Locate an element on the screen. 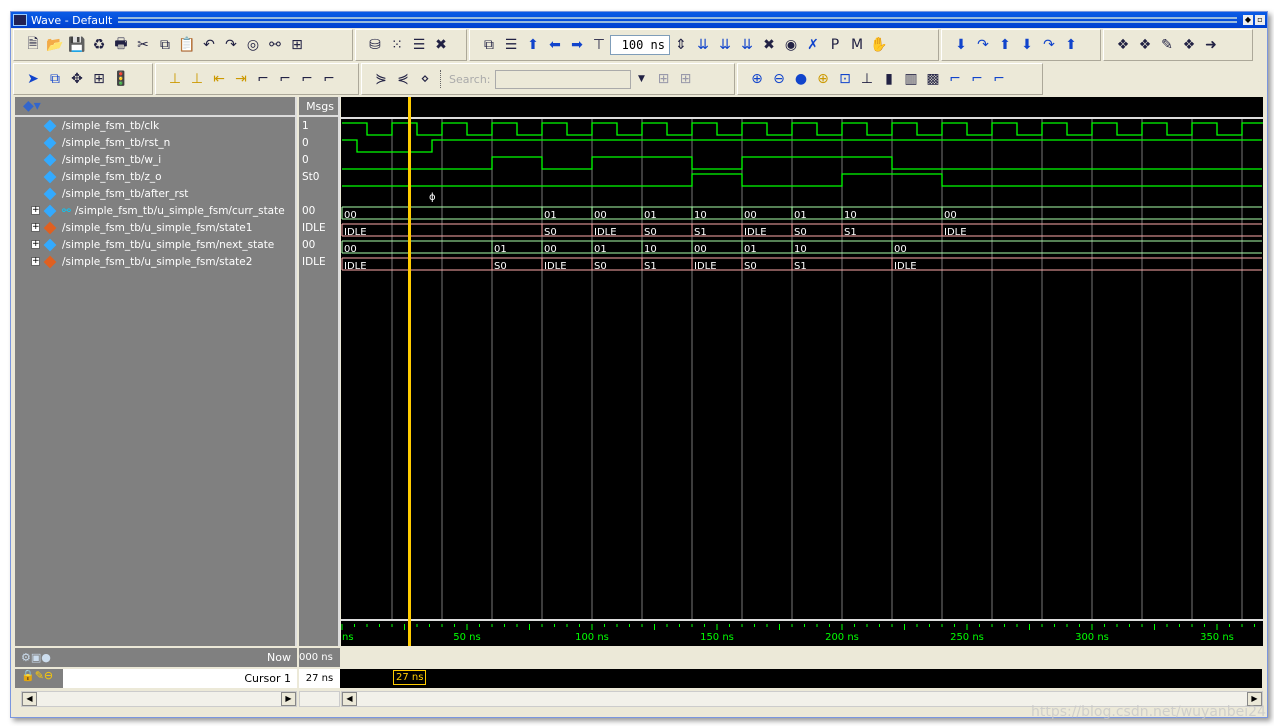  cursor-track: 27 ns is located at coordinates (801, 678).